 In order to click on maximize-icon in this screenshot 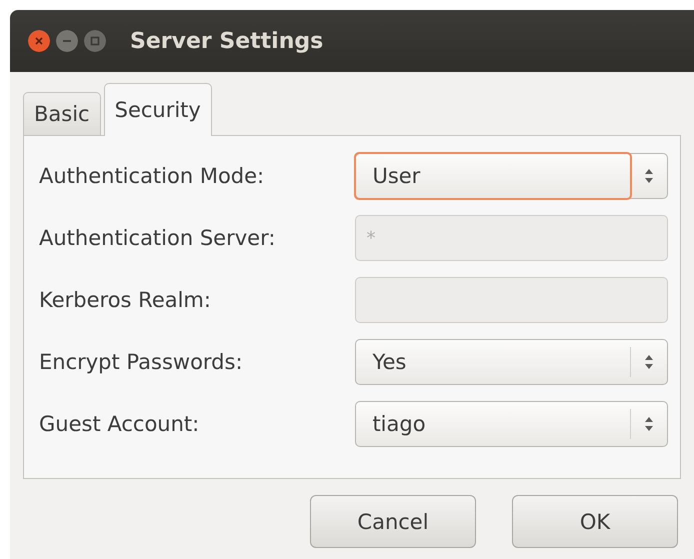, I will do `click(95, 41)`.